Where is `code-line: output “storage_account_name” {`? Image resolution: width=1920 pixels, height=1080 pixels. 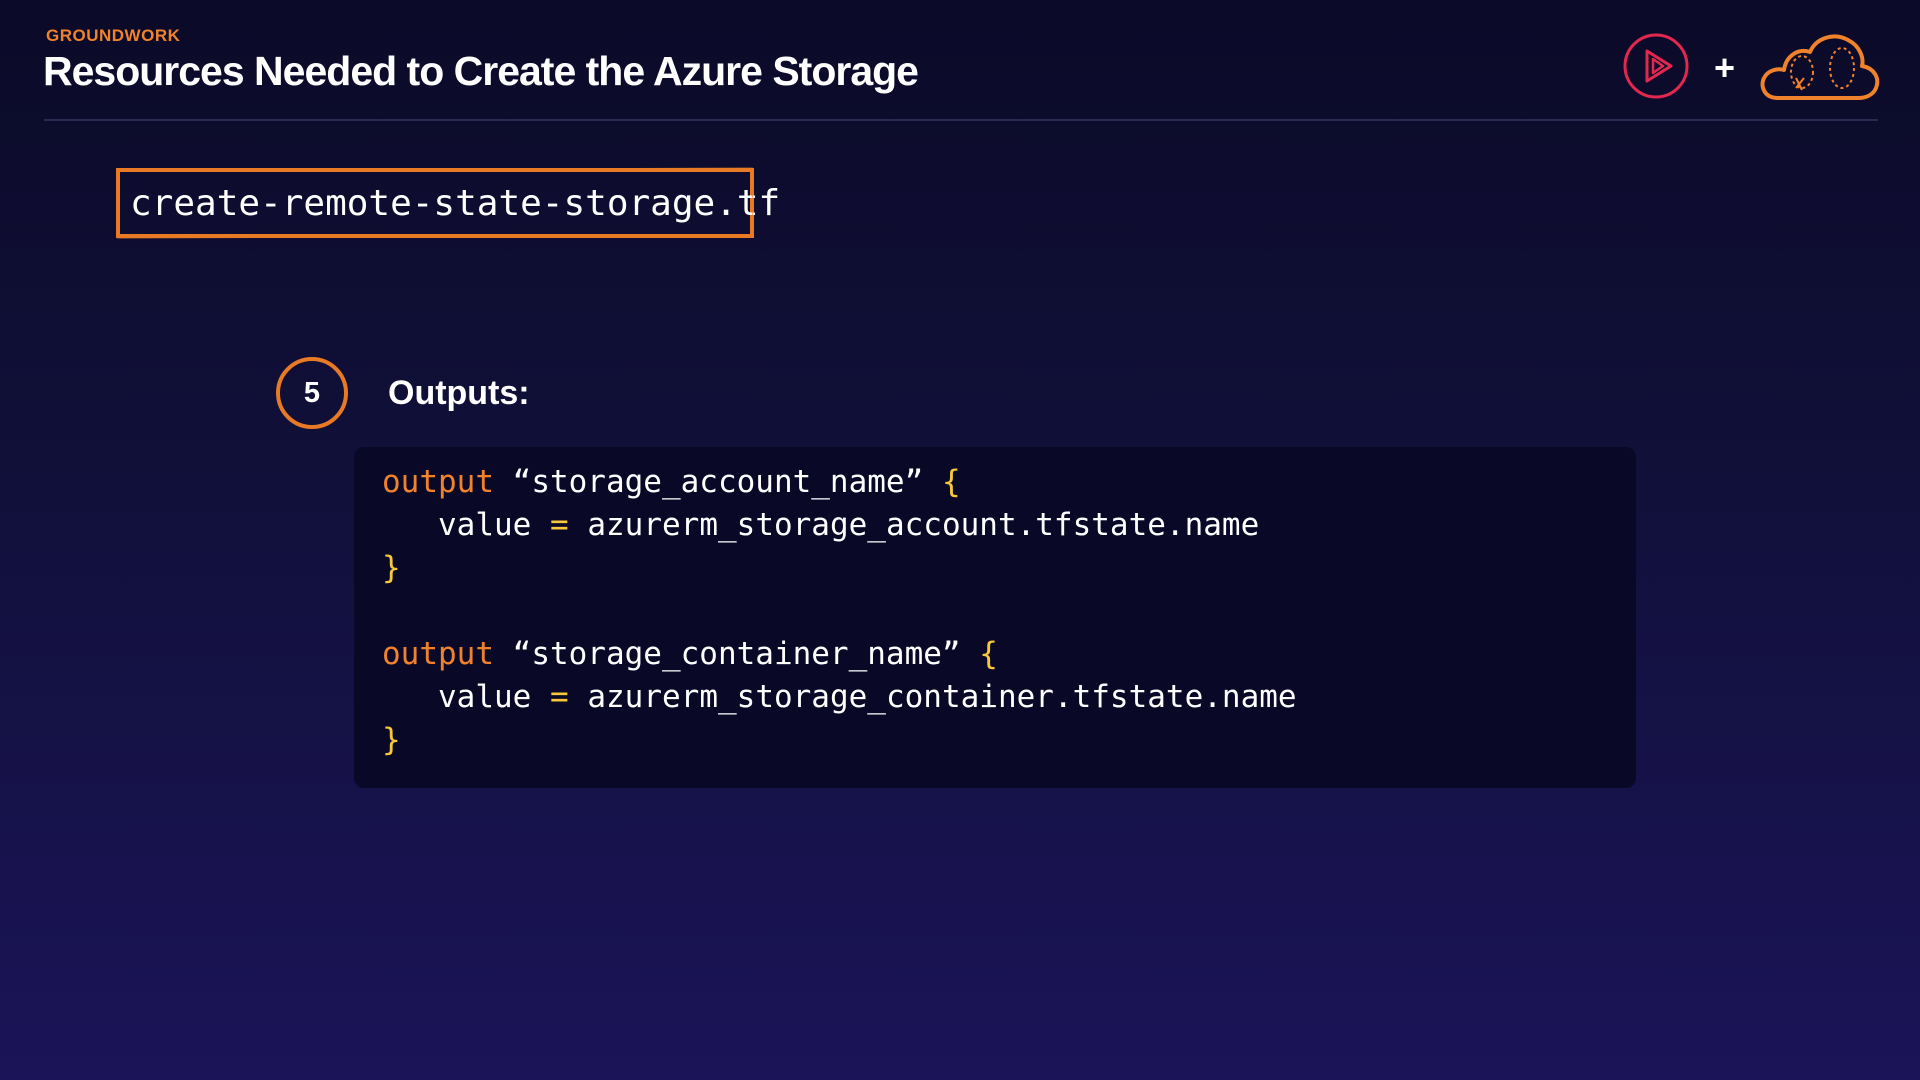 code-line: output “storage_account_name” { is located at coordinates (1009, 482).